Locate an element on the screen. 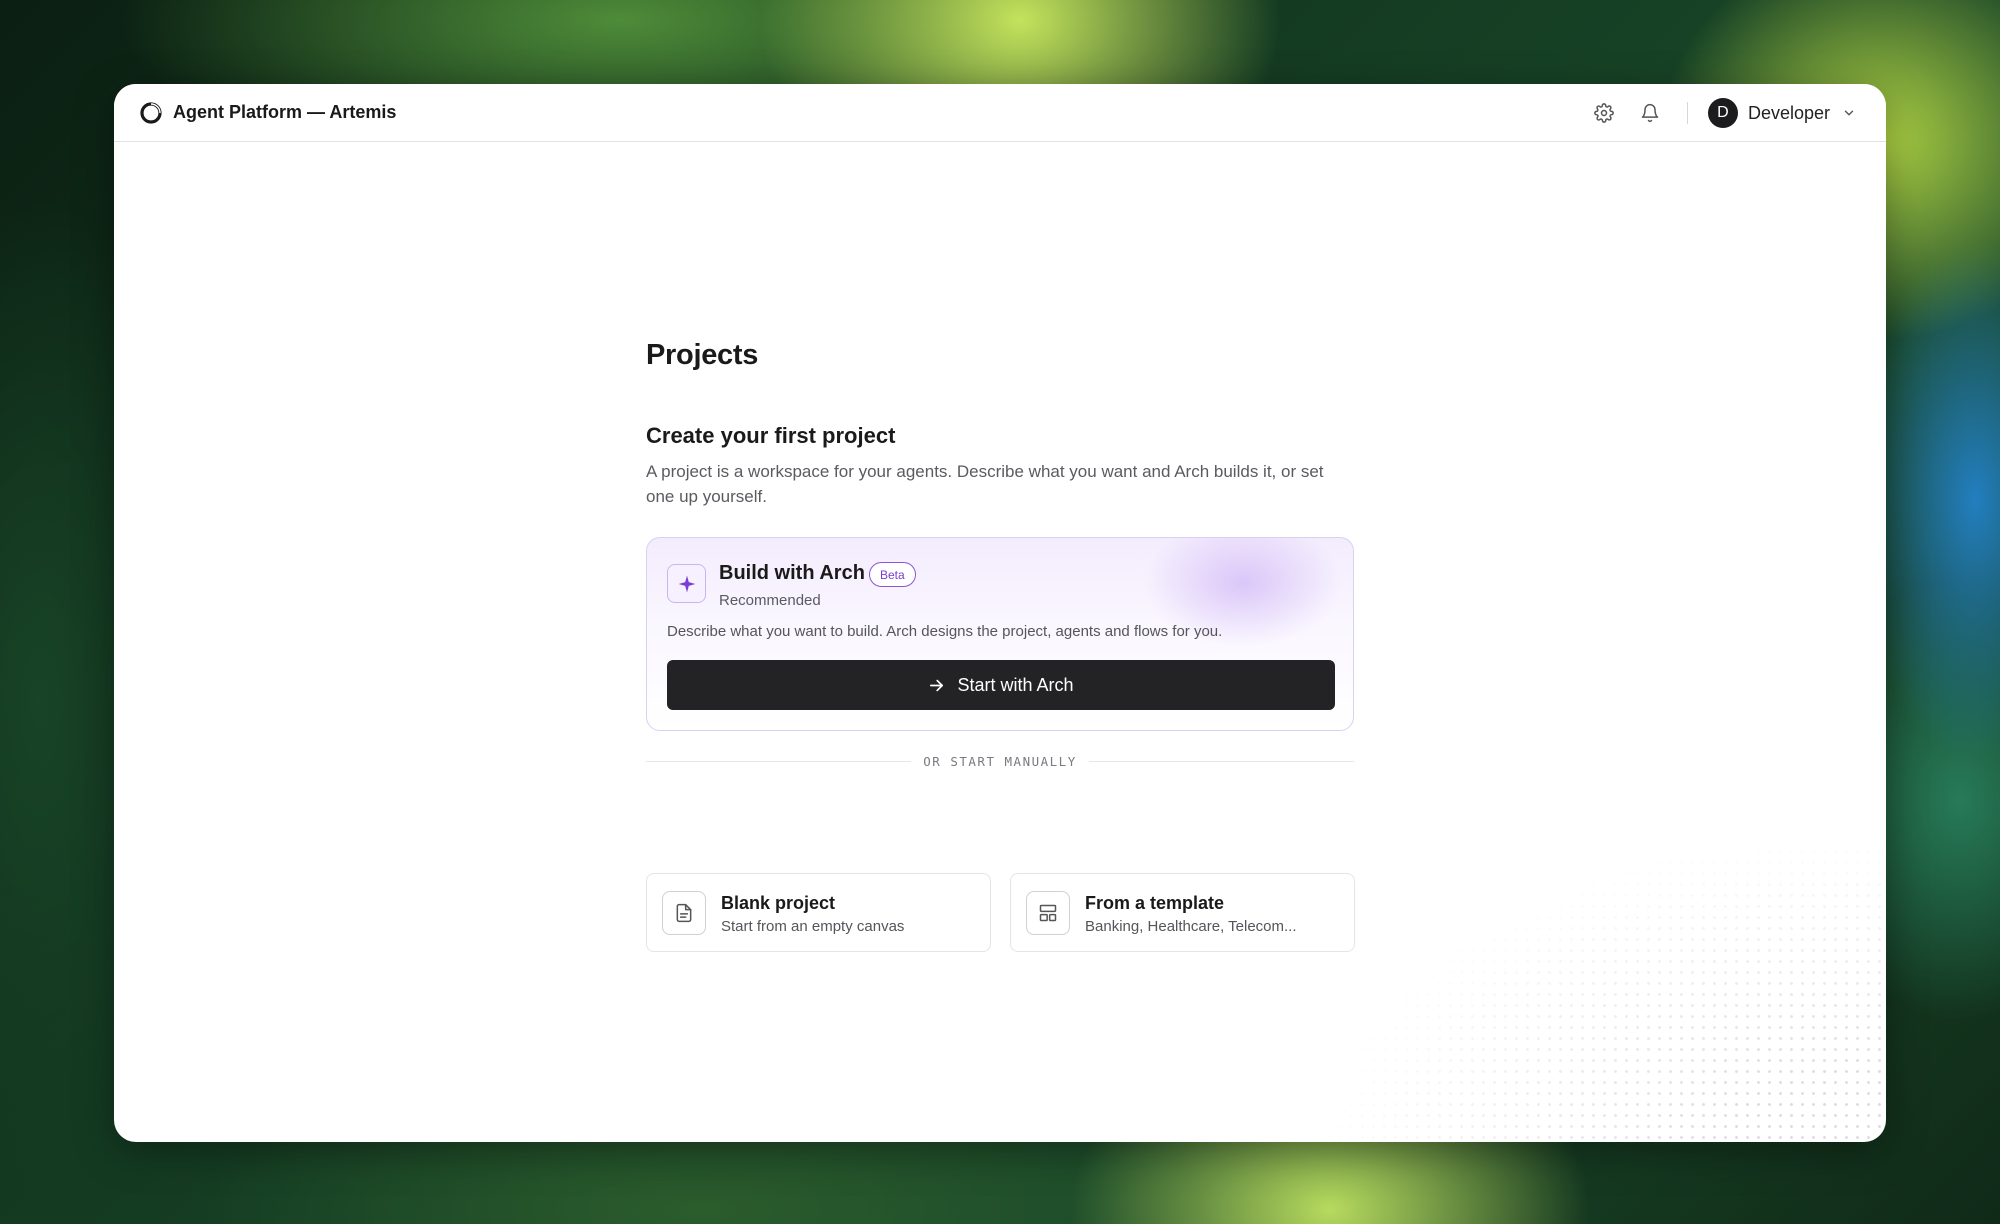  divider-label: OR START MANUALLY is located at coordinates (1000, 761).